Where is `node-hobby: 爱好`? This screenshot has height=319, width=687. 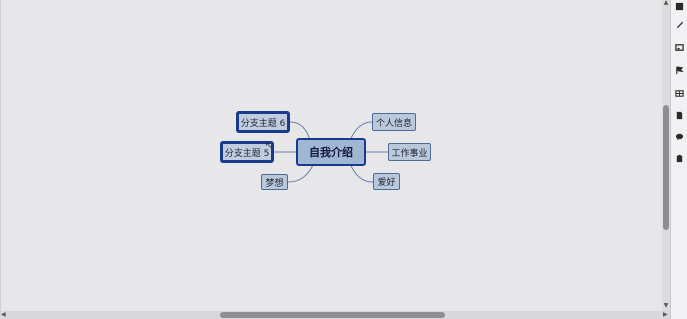 node-hobby: 爱好 is located at coordinates (386, 181).